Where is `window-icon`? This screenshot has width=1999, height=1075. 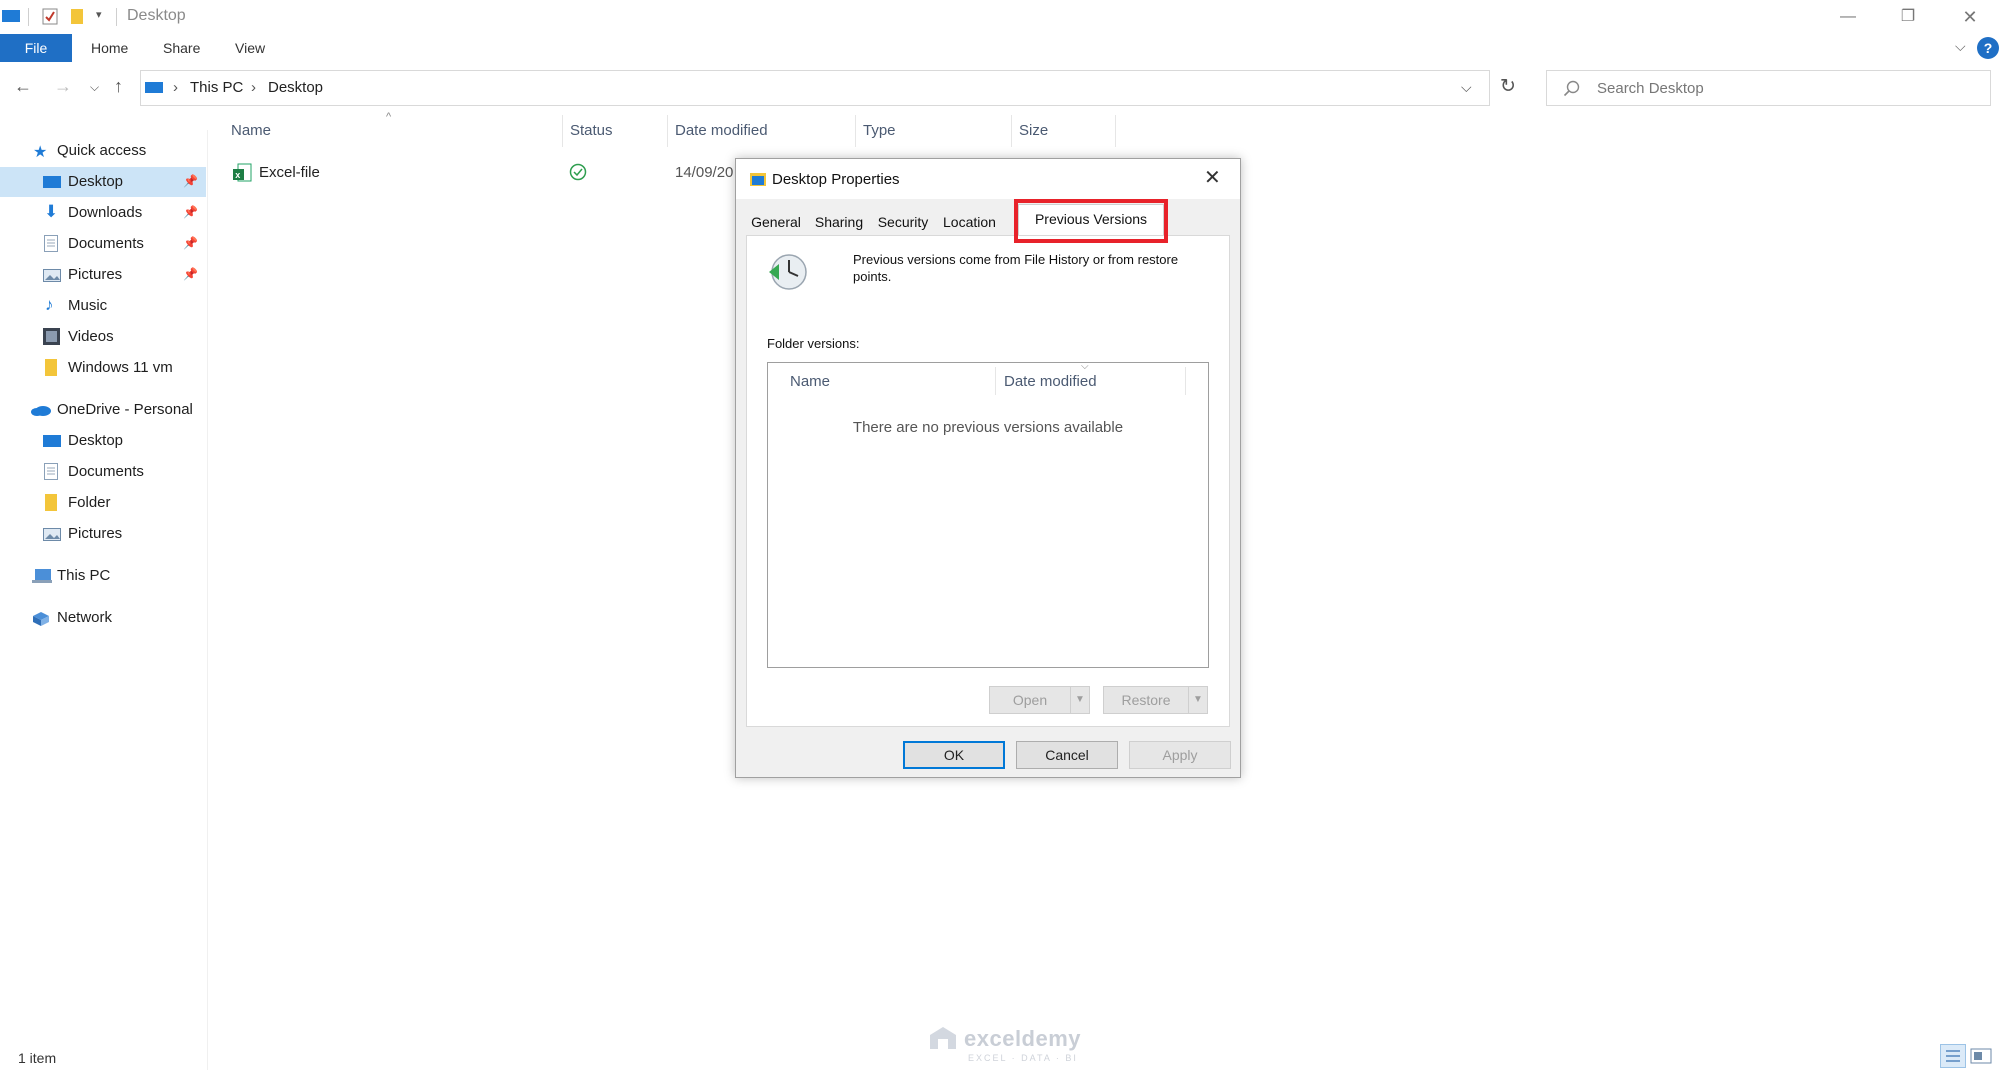
window-icon is located at coordinates (11, 16).